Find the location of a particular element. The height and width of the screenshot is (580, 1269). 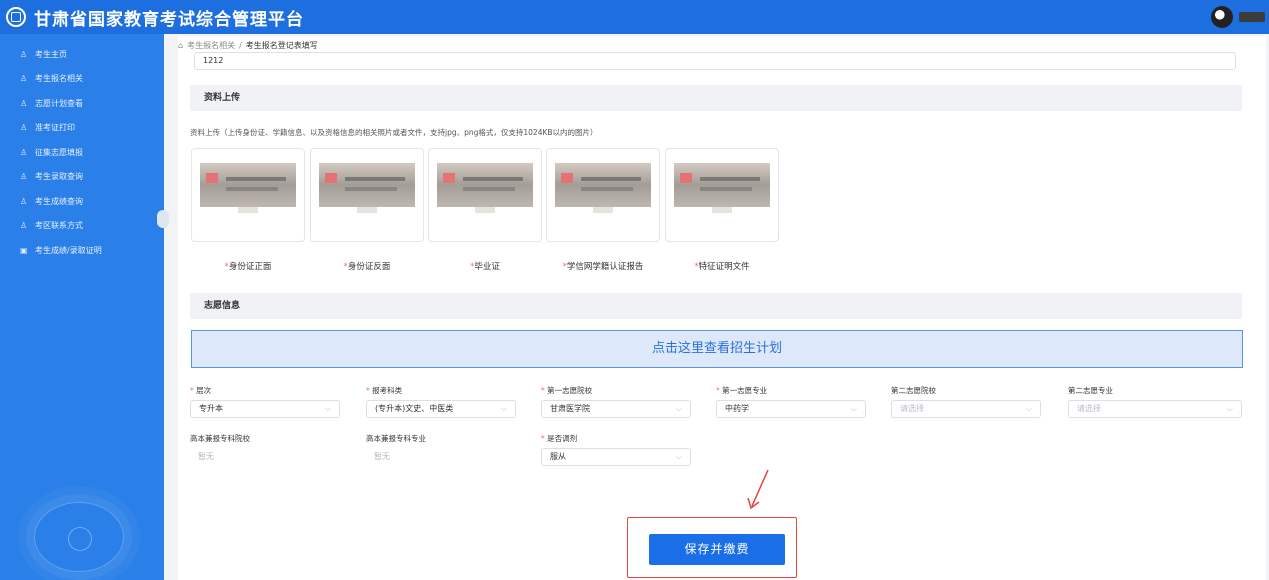

upload-id-front is located at coordinates (248, 195).